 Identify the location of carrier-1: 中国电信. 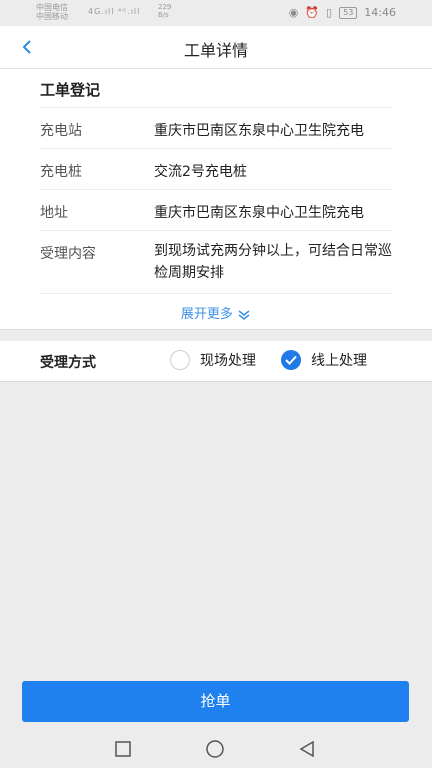
(52, 7).